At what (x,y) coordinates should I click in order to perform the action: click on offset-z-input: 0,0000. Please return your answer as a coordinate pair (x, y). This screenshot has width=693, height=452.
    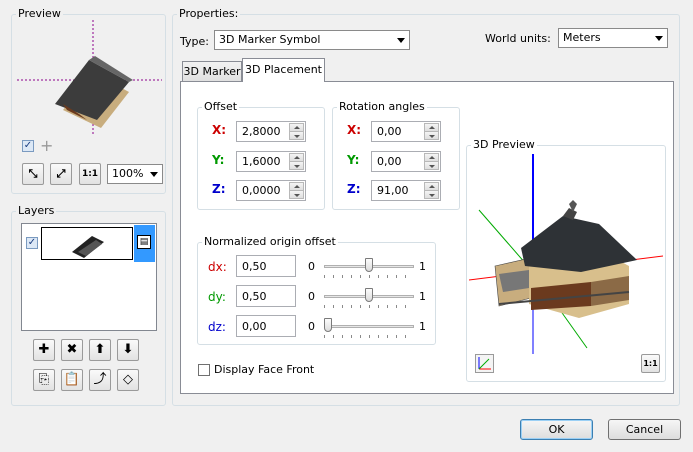
    Looking at the image, I should click on (271, 190).